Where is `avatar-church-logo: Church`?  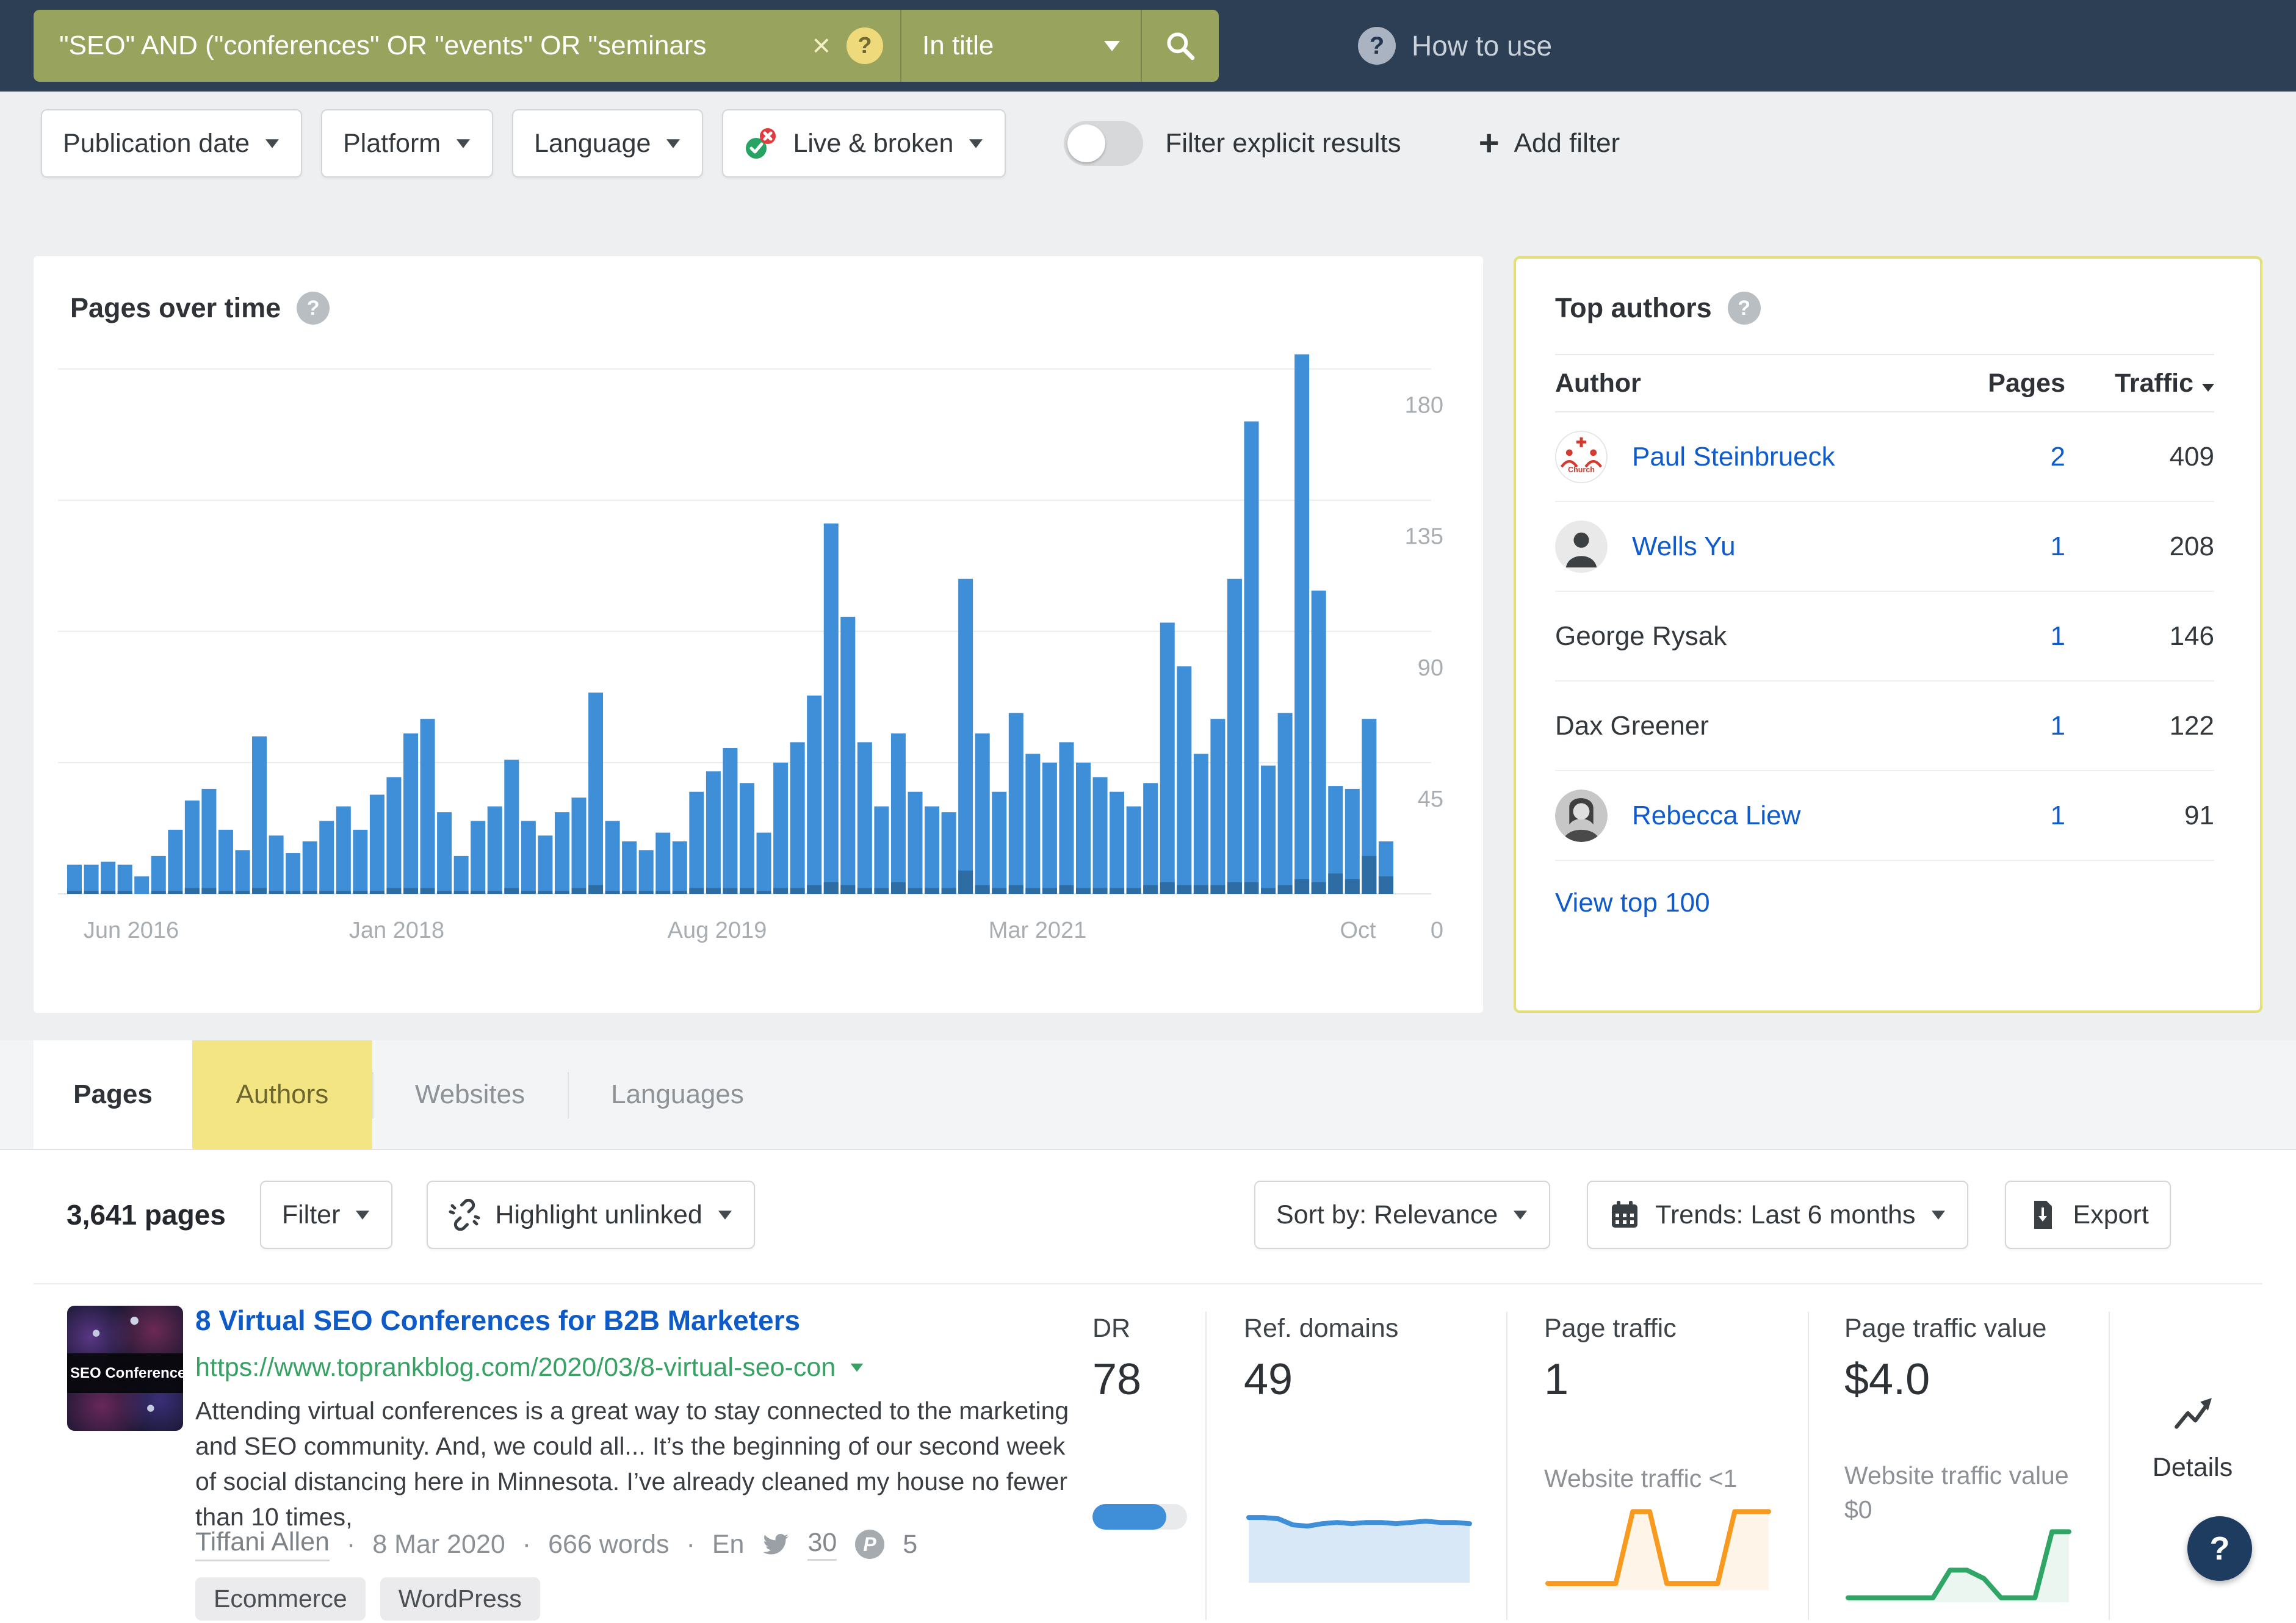 avatar-church-logo: Church is located at coordinates (1582, 456).